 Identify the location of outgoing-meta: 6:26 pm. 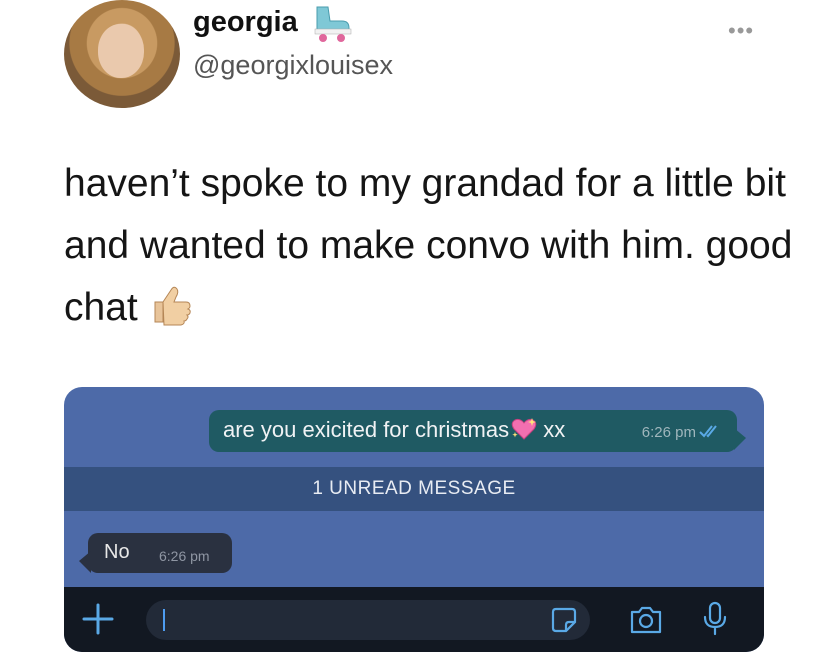
(681, 432).